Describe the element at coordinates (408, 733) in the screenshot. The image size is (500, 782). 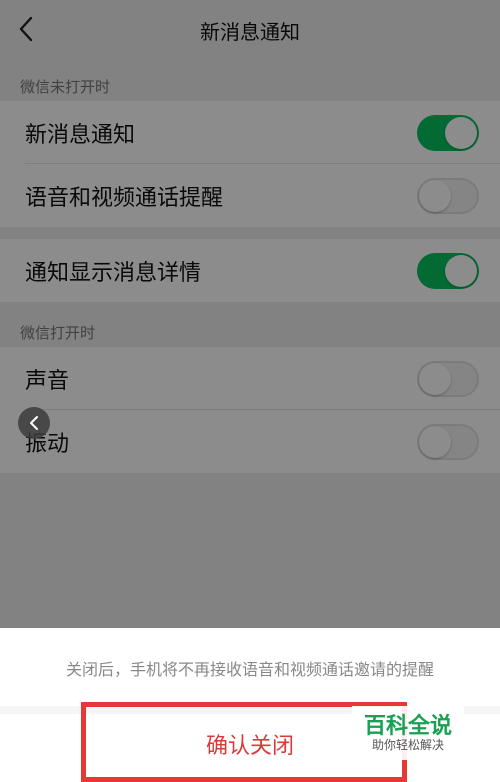
I see `watermark-logo: 百科全说 助你轻松解决` at that location.